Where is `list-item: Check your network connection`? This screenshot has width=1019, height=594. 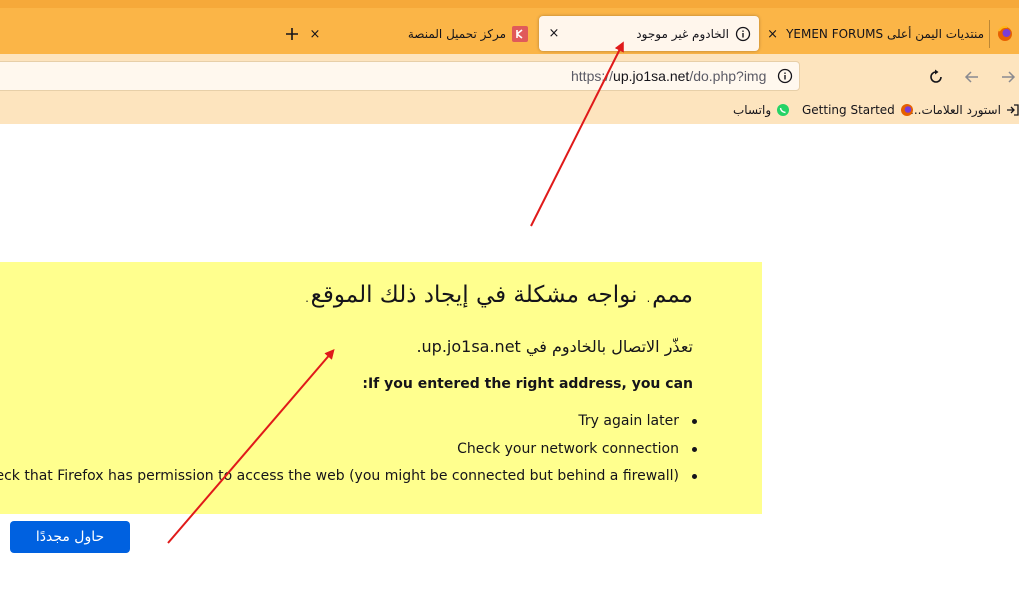
list-item: Check your network connection is located at coordinates (349, 452).